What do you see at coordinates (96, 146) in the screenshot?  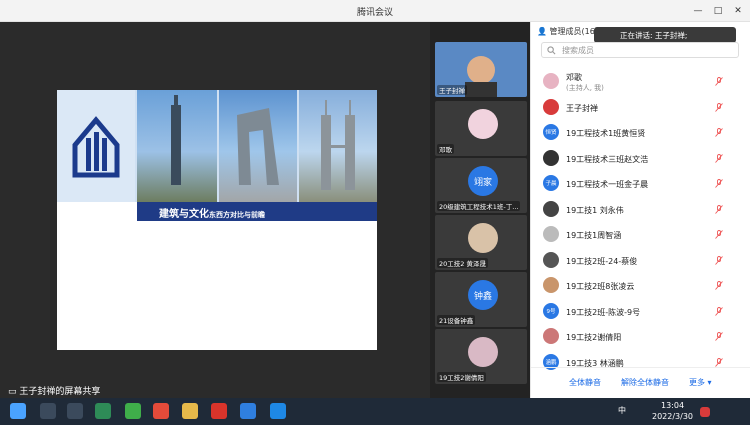 I see `school-logo` at bounding box center [96, 146].